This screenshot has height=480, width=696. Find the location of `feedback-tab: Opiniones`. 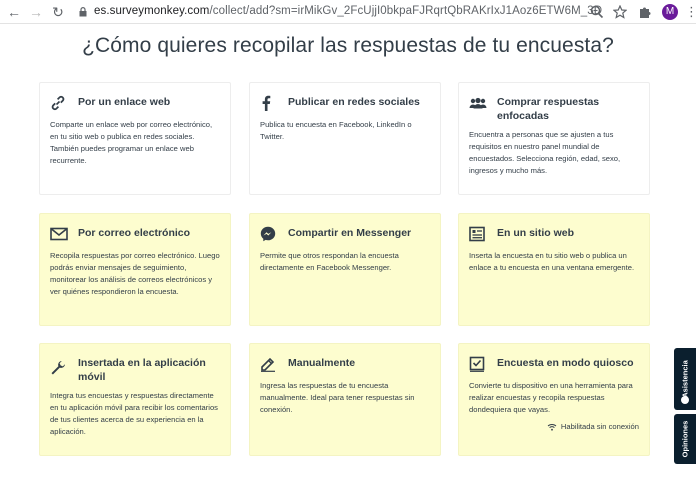

feedback-tab: Opiniones is located at coordinates (685, 439).